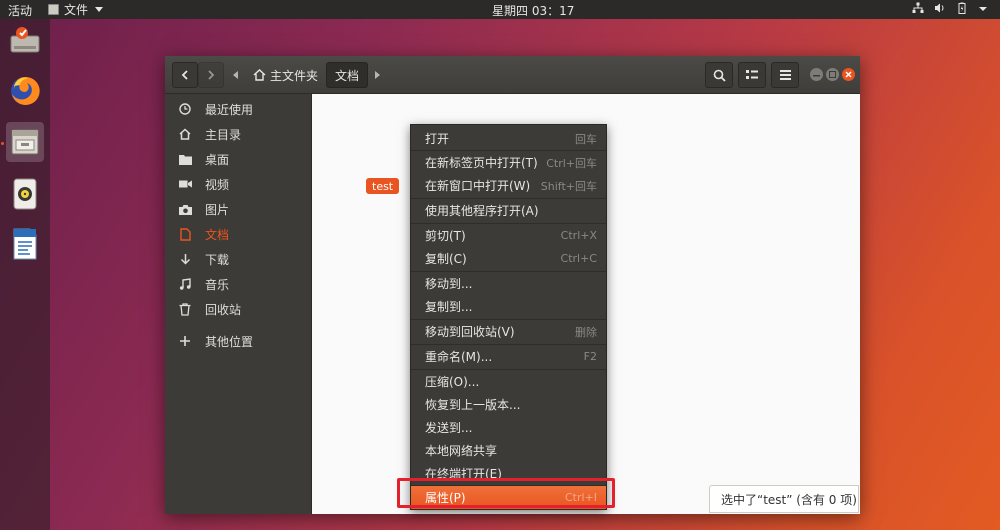 This screenshot has width=1000, height=530. I want to click on menu-item-accel: Shift+回车, so click(568, 186).